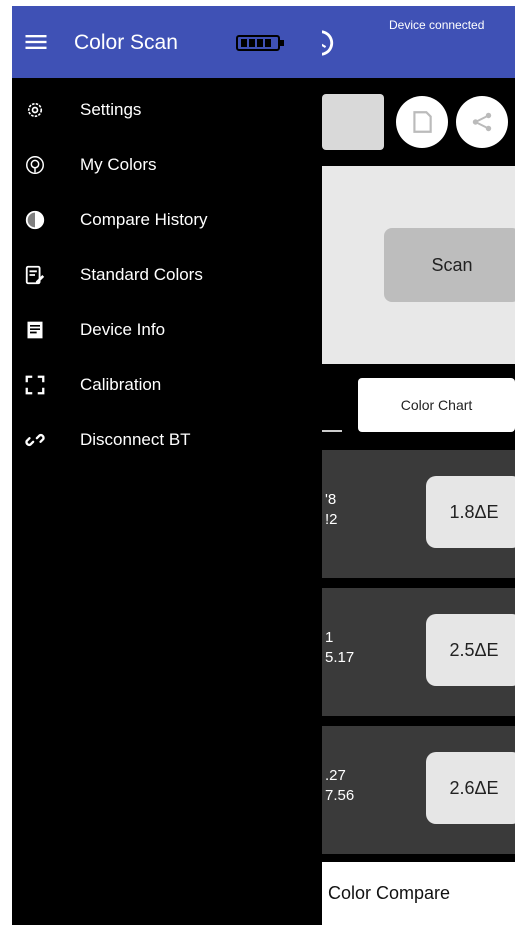  I want to click on edit-note-icon, so click(35, 275).